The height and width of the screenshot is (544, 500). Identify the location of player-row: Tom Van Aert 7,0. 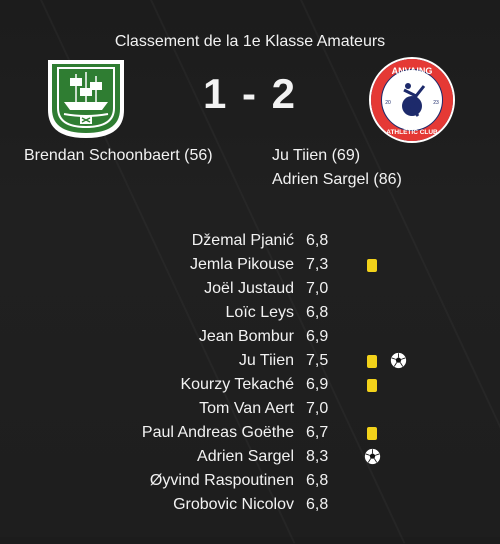
(250, 409).